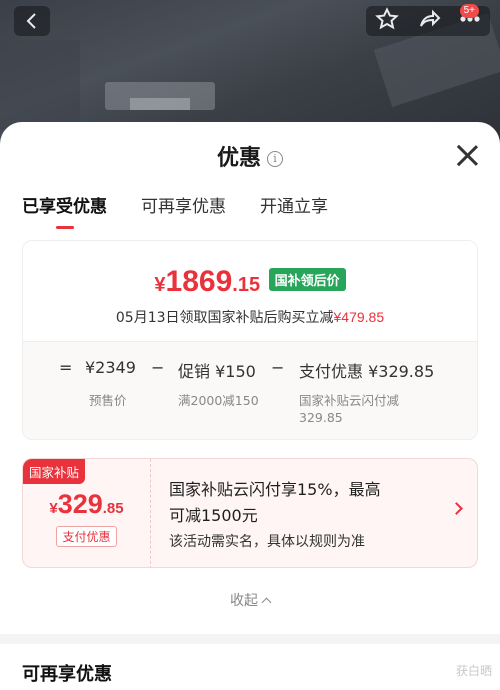 This screenshot has height=690, width=500. What do you see at coordinates (244, 601) in the screenshot?
I see `collapse-label: 收起` at bounding box center [244, 601].